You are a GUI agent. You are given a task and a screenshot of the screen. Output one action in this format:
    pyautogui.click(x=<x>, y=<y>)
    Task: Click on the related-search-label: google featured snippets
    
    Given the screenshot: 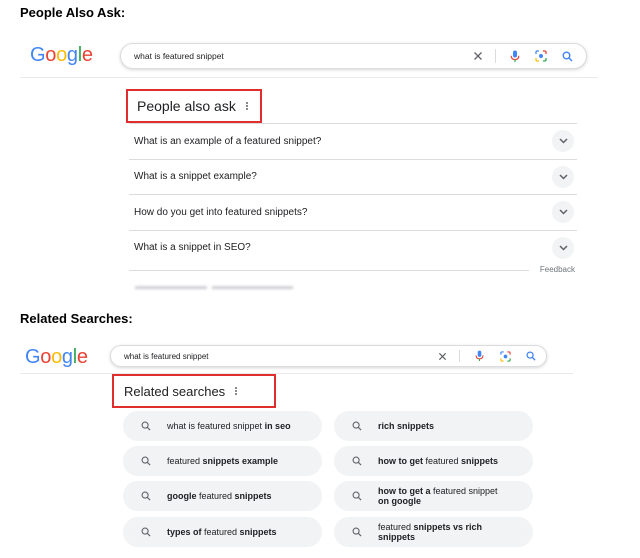 What is the action you would take?
    pyautogui.click(x=219, y=496)
    